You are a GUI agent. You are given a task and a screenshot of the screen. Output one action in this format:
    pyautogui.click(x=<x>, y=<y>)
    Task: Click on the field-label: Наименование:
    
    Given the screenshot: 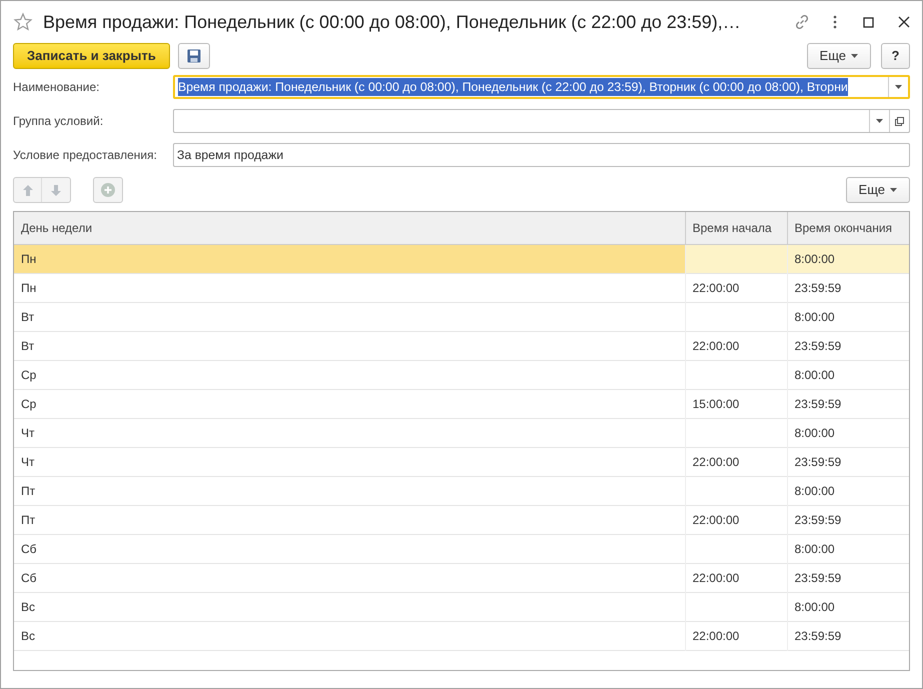 What is the action you would take?
    pyautogui.click(x=57, y=87)
    